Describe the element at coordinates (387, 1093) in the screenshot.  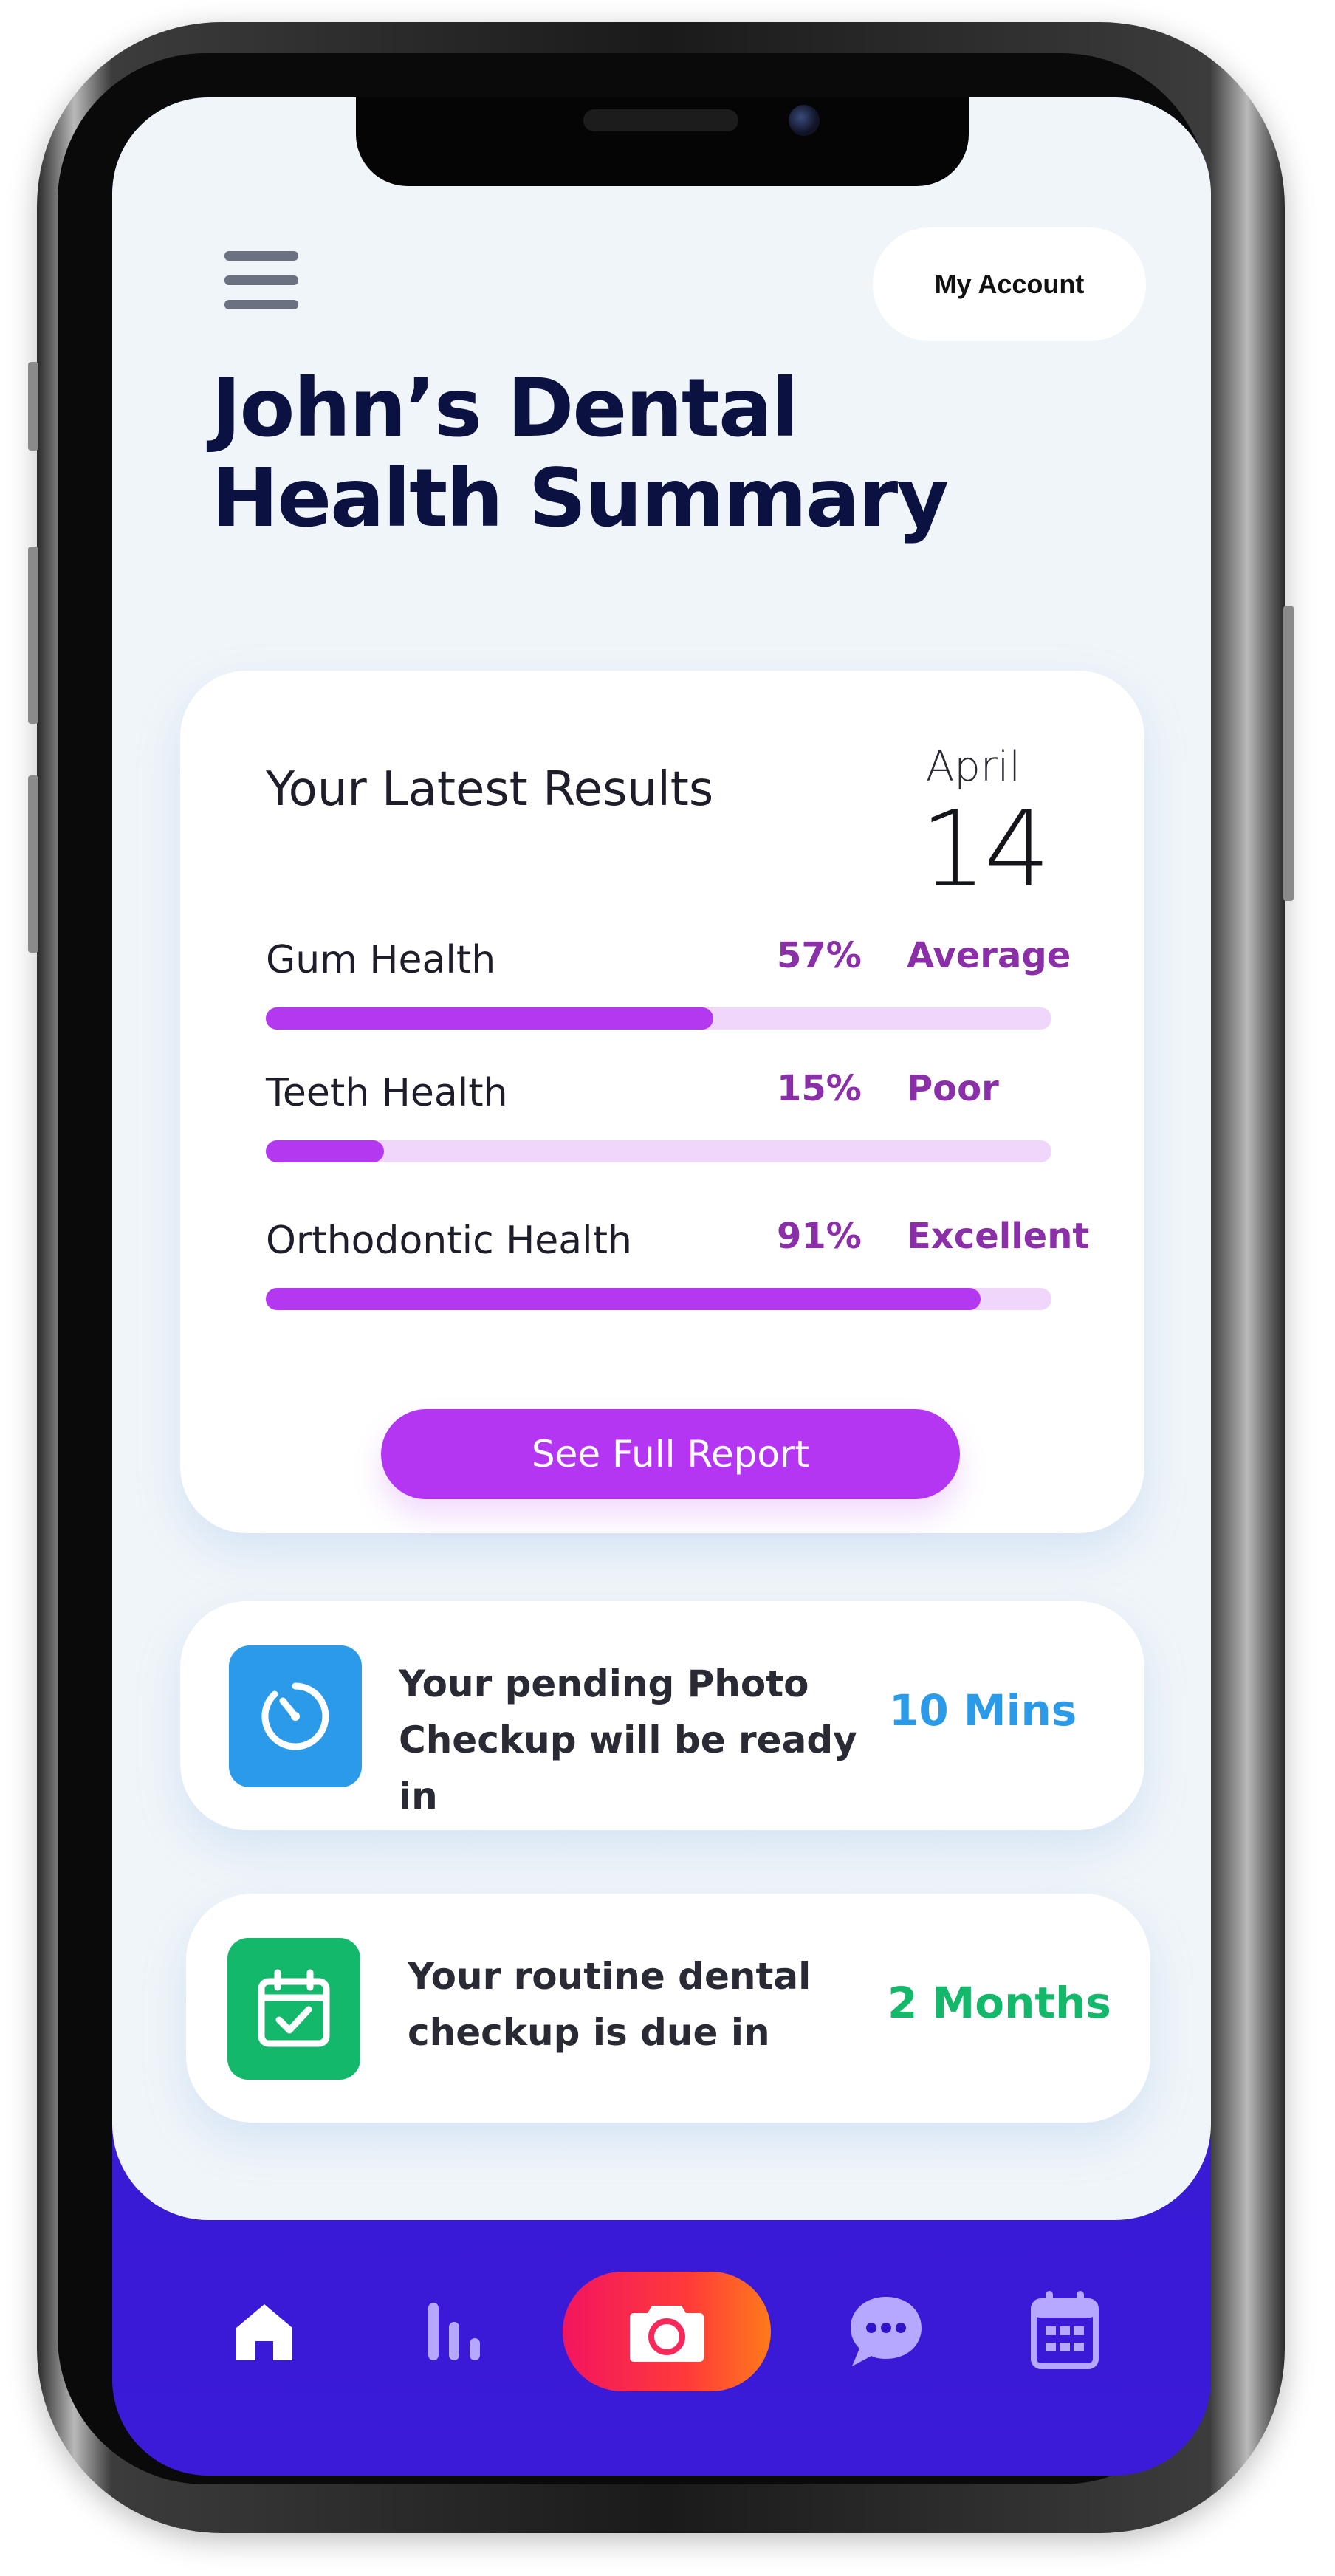
I see `metric-label: Teeth Health` at that location.